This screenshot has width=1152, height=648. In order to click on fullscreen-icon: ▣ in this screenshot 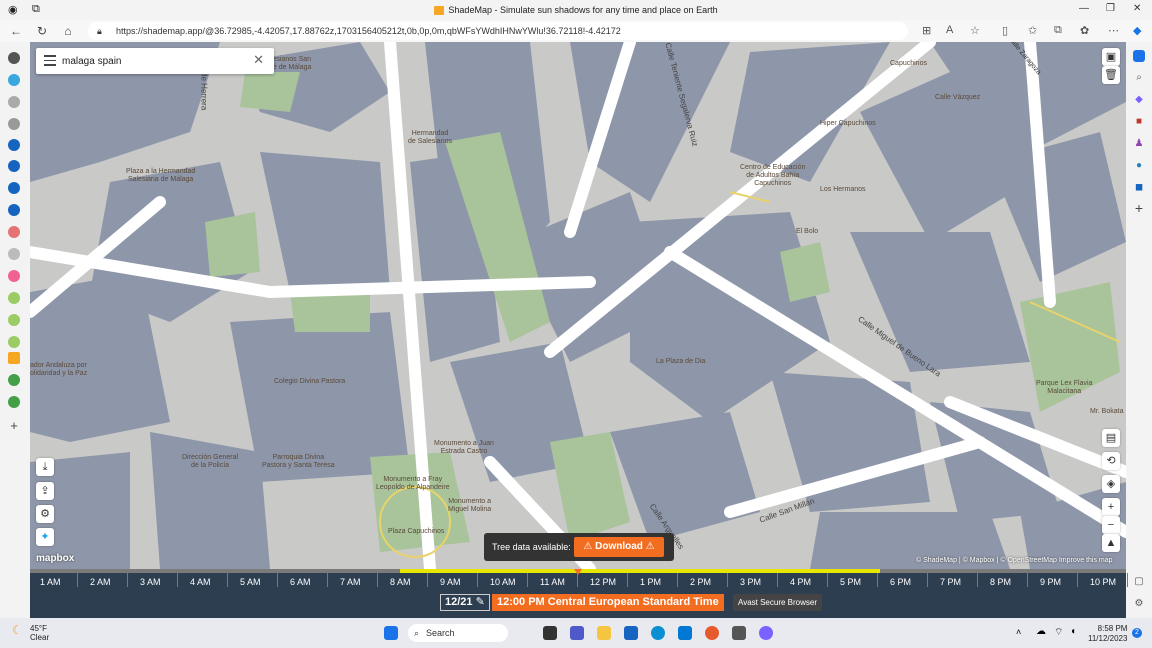, I will do `click(1111, 57)`.